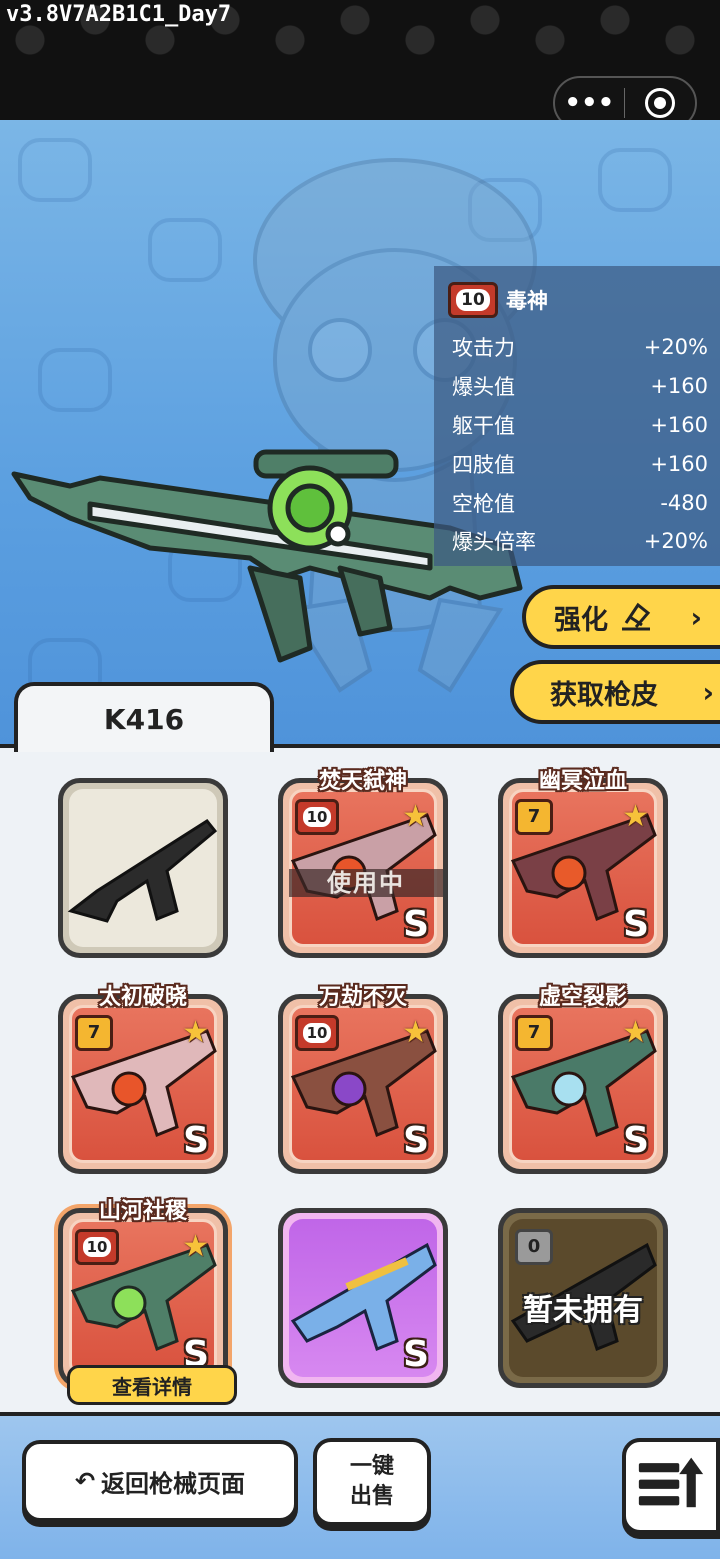 The image size is (720, 1559). What do you see at coordinates (152, 1385) in the screenshot?
I see `view-details-button: 查看详情` at bounding box center [152, 1385].